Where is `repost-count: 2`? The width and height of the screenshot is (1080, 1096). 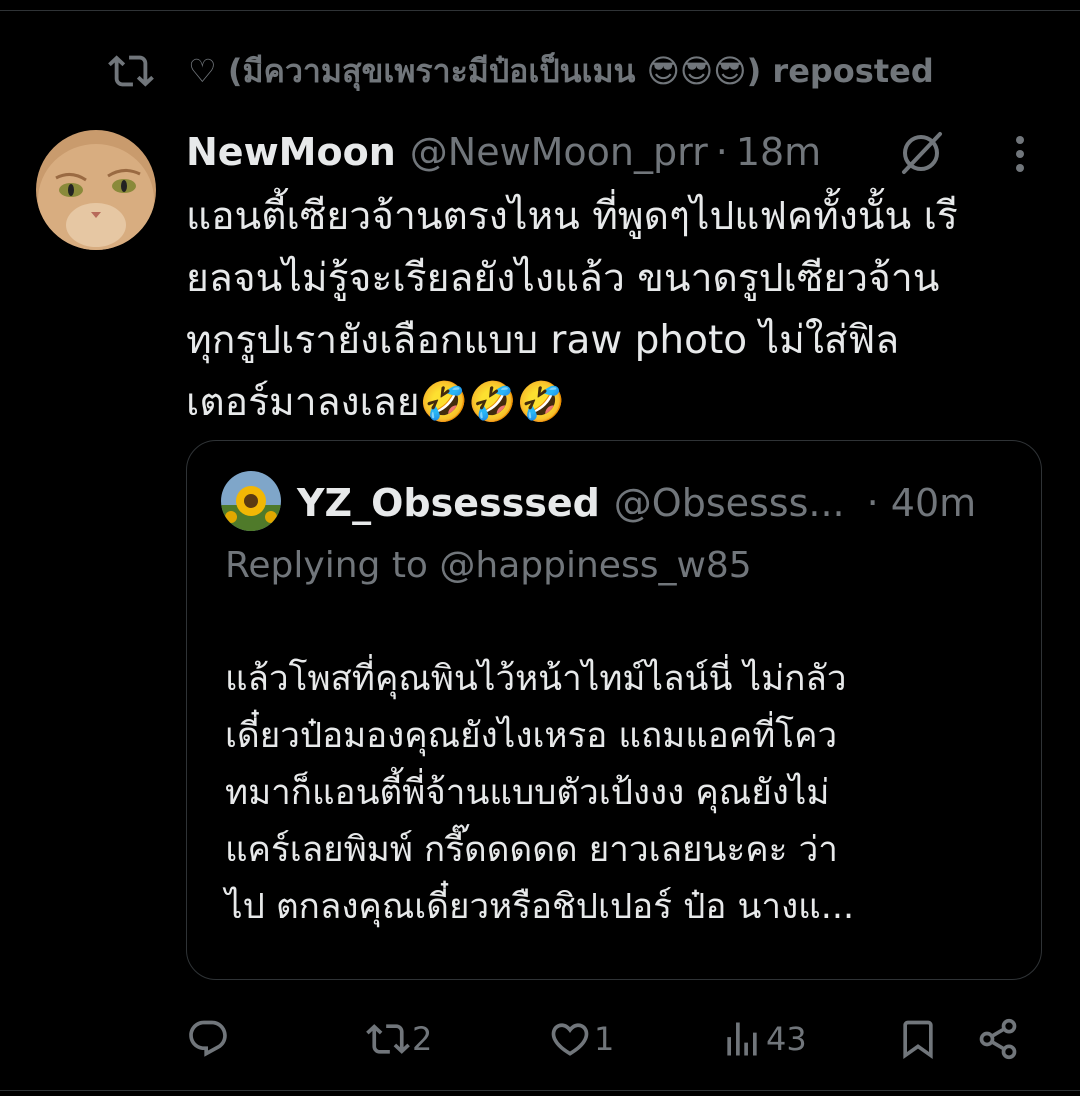
repost-count: 2 is located at coordinates (422, 1039).